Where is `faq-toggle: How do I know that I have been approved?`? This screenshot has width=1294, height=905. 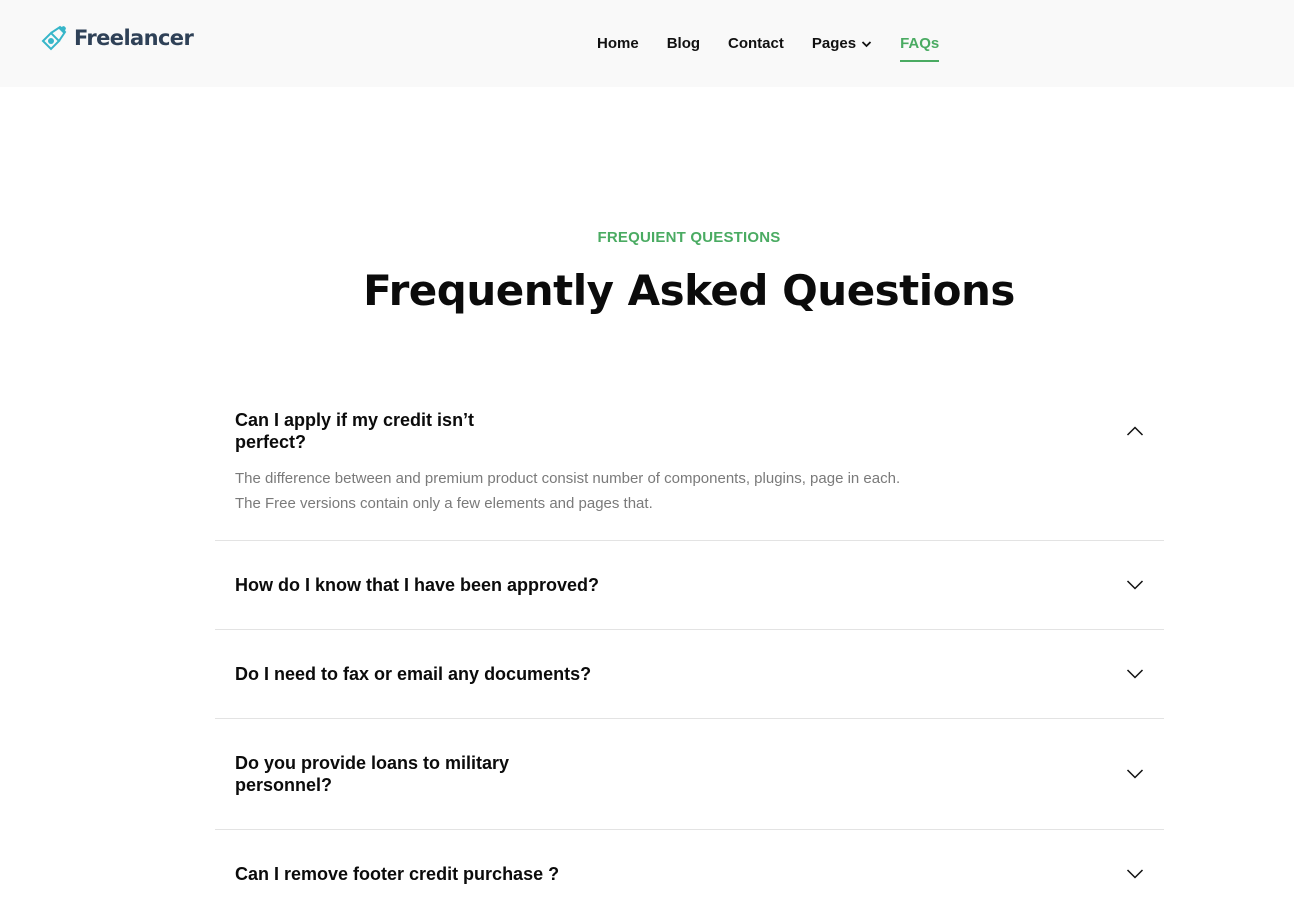
faq-toggle: How do I know that I have been approved? is located at coordinates (689, 585).